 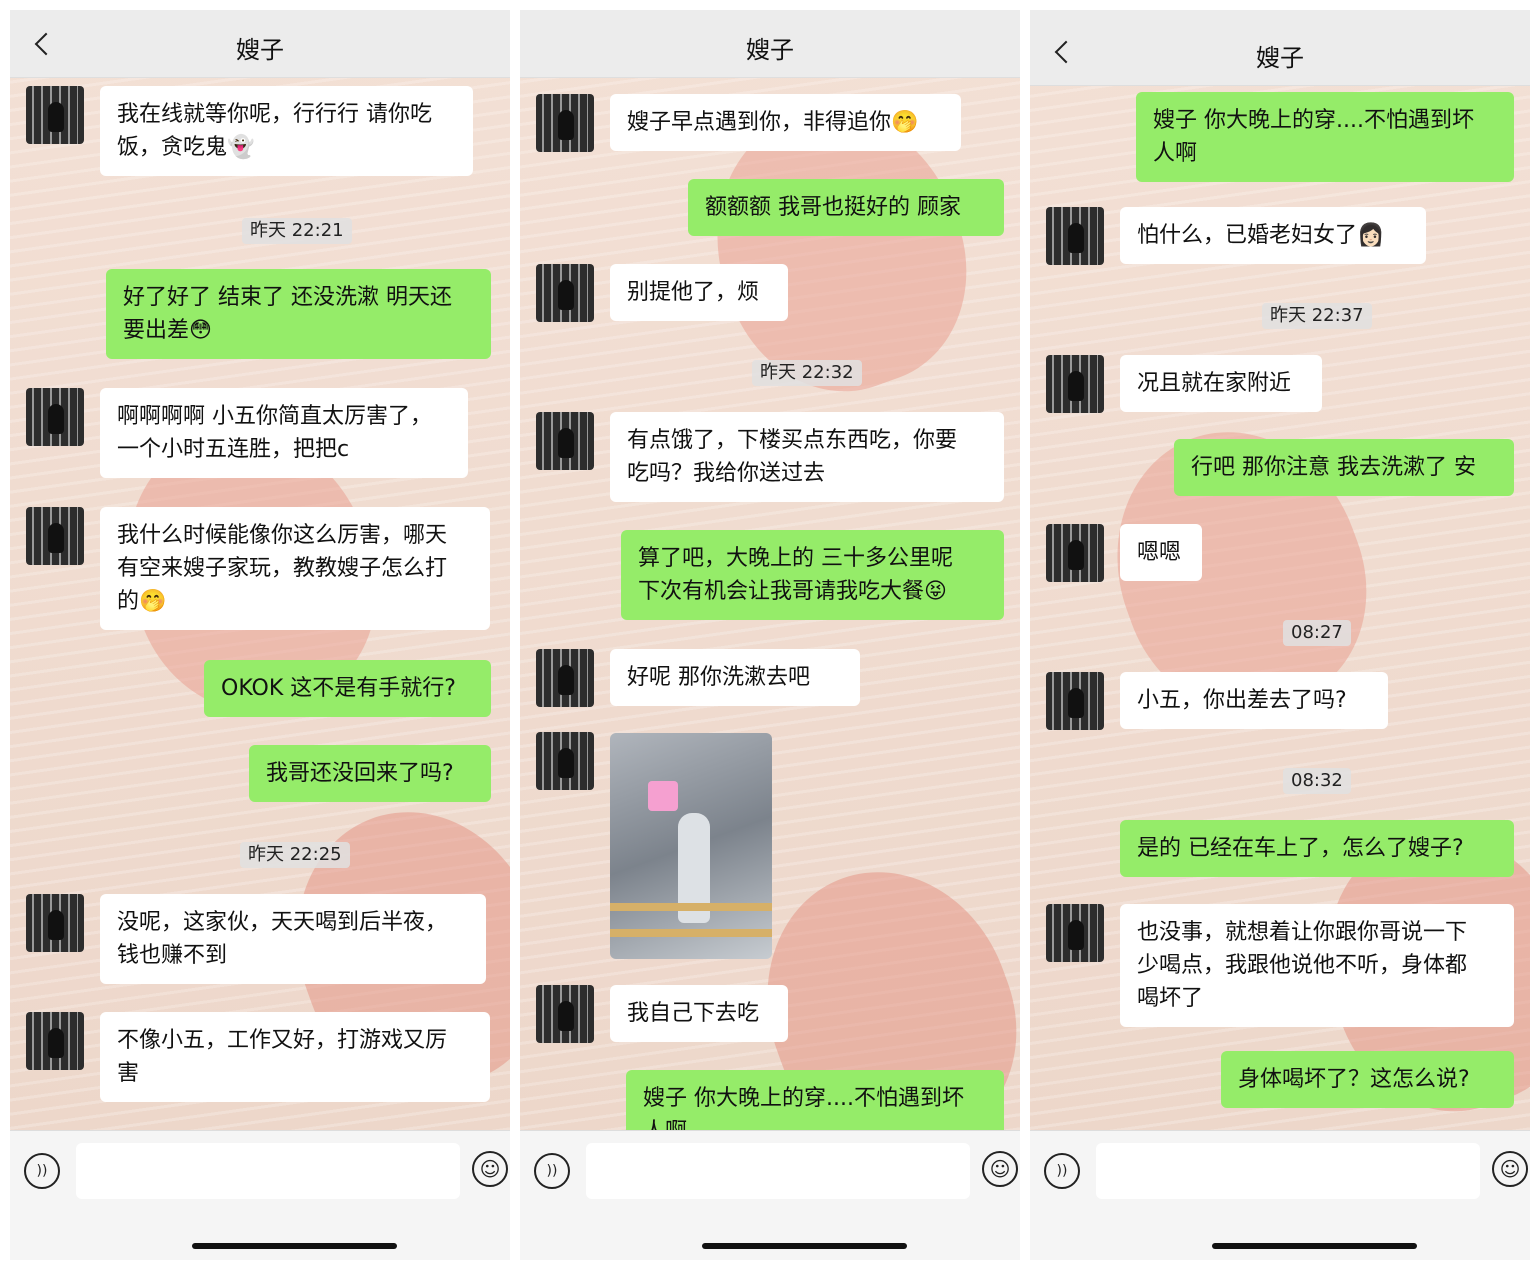 What do you see at coordinates (812, 575) in the screenshot?
I see `message-bubble-outgoing: 算了吧，大晚上的 三十多公里呢 下次有机会让我哥请我吃大餐😝` at bounding box center [812, 575].